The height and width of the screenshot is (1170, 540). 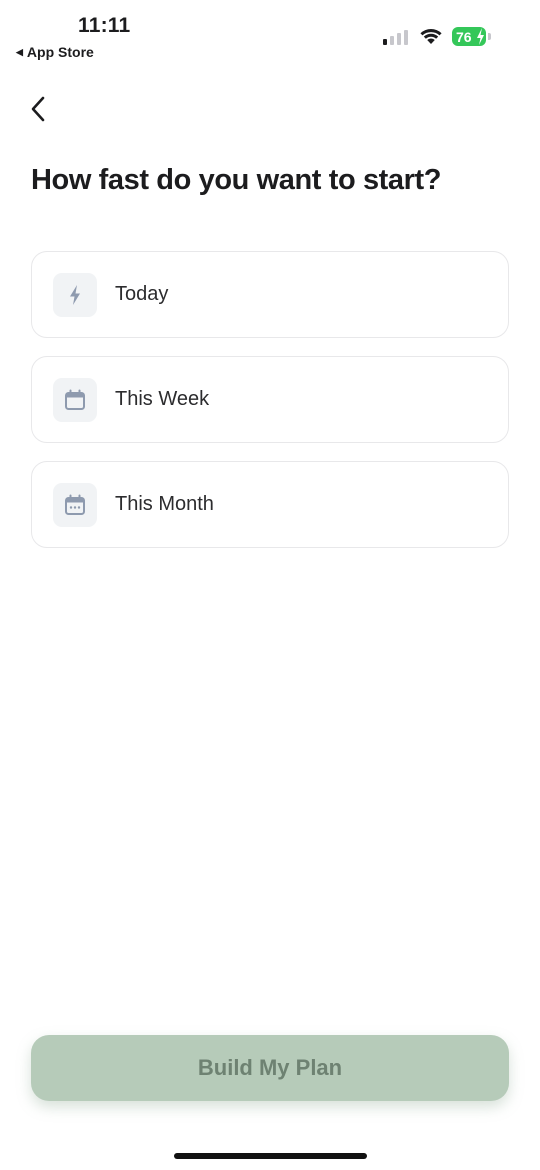 I want to click on battery-tip, so click(x=489, y=36).